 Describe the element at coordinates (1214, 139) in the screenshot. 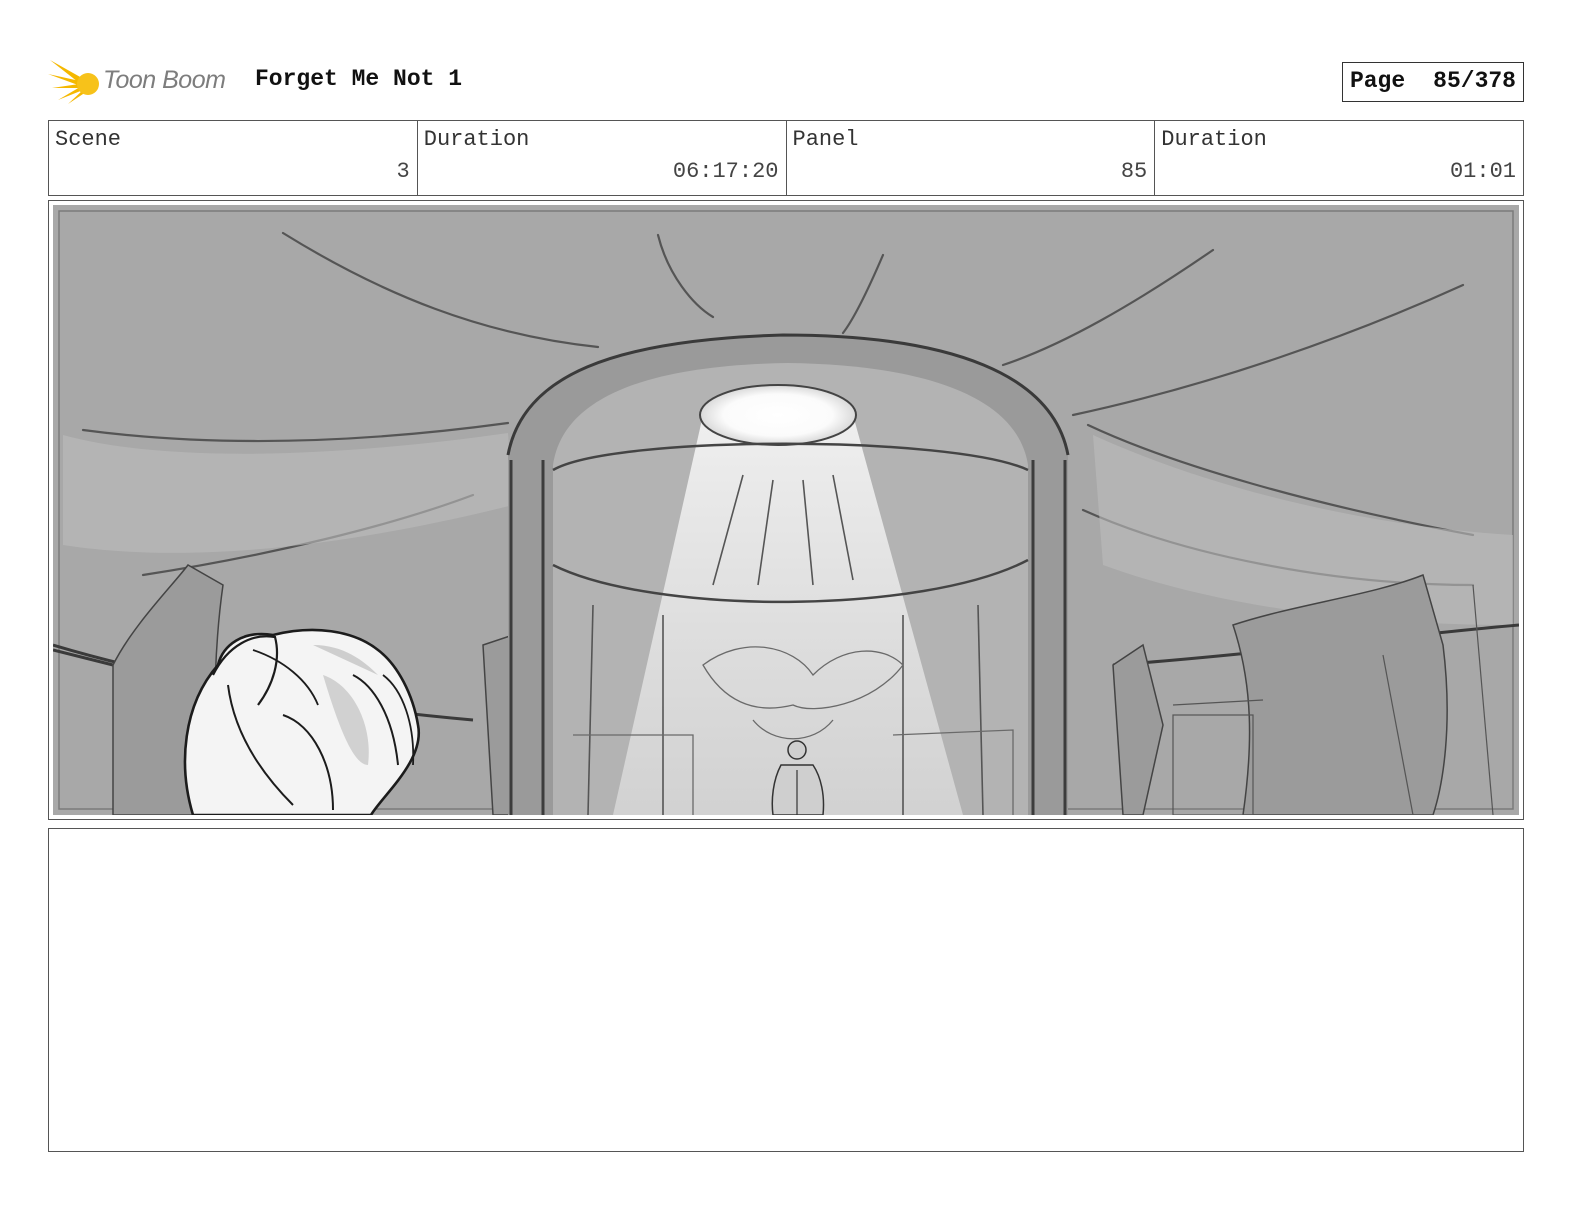

I see `panel-duration-label: Duration` at that location.